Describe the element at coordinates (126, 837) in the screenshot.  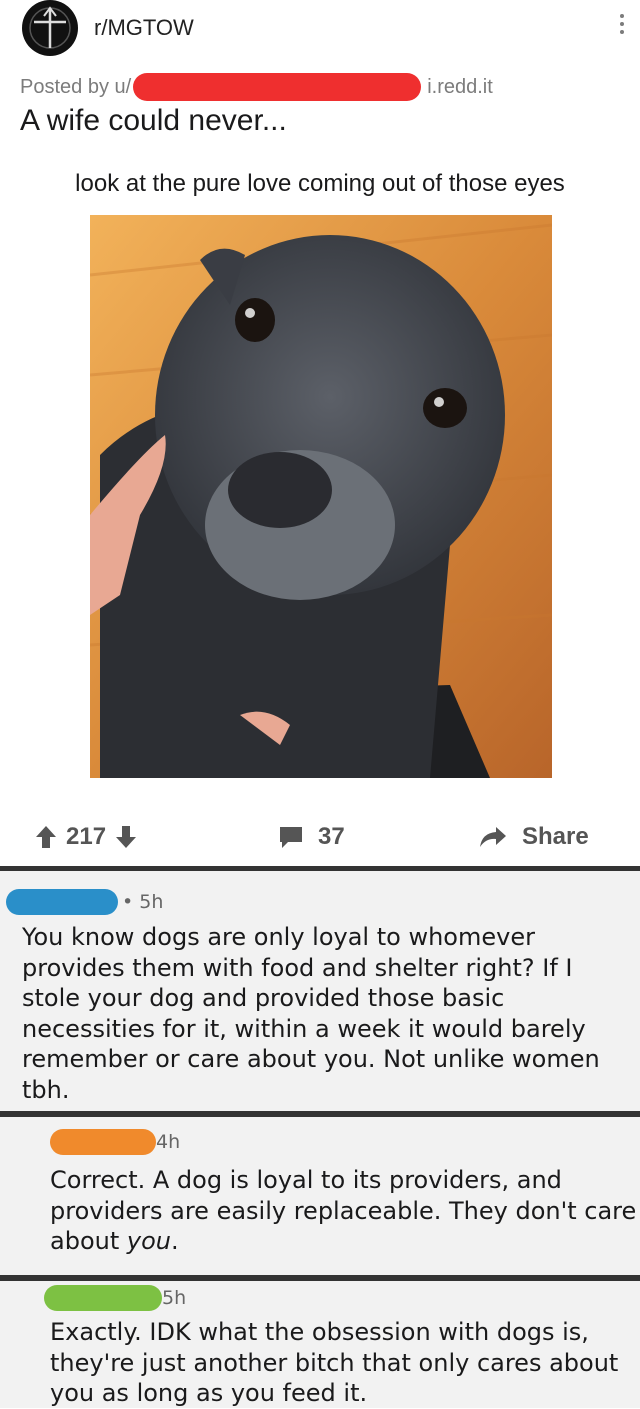
I see `downvote-arrow-icon` at that location.